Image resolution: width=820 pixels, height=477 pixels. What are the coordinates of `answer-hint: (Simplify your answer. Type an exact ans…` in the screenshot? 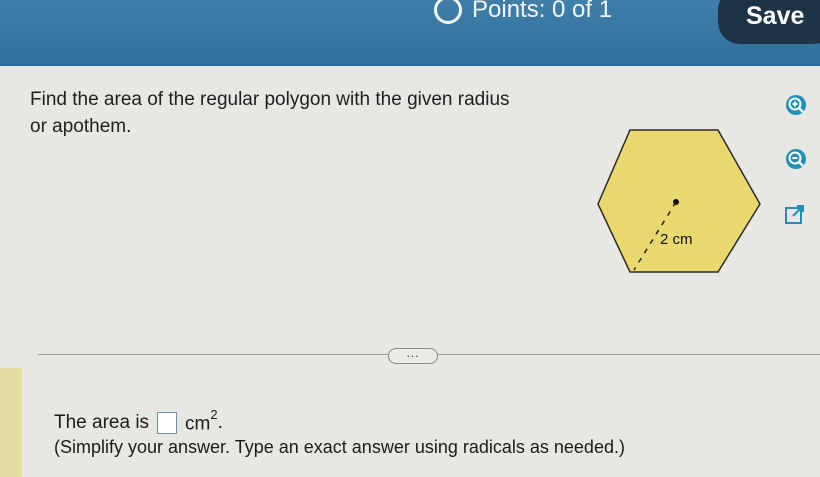 It's located at (339, 447).